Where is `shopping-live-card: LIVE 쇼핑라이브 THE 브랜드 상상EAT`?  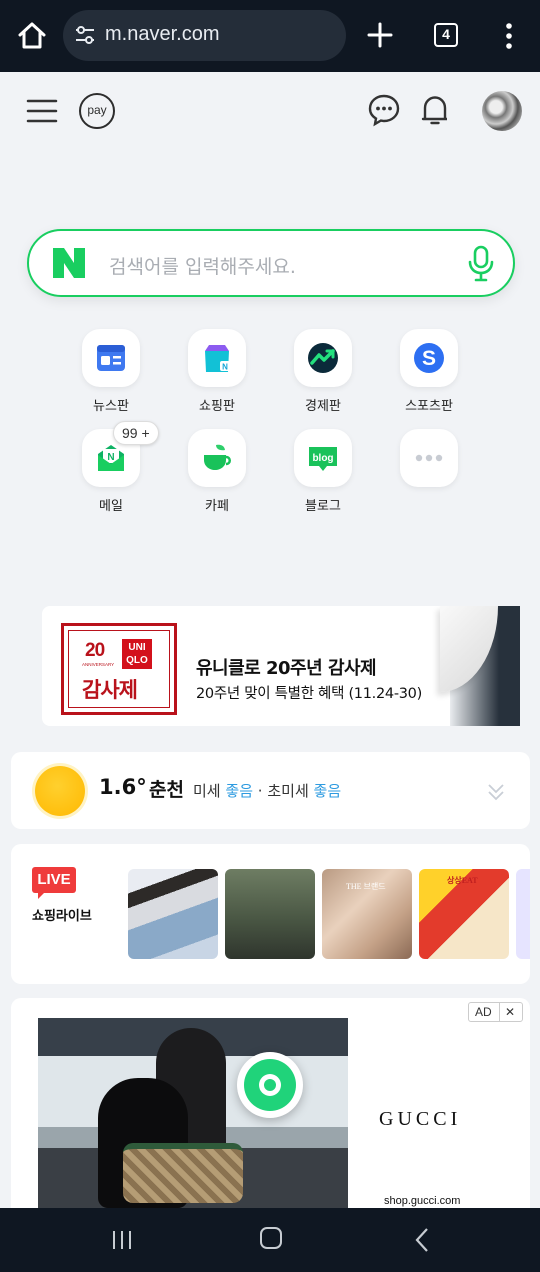 shopping-live-card: LIVE 쇼핑라이브 THE 브랜드 상상EAT is located at coordinates (270, 914).